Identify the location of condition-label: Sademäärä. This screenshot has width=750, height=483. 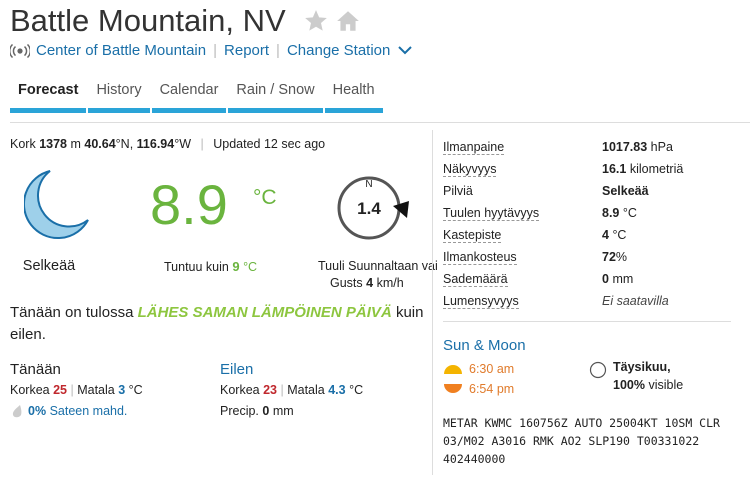
(475, 279).